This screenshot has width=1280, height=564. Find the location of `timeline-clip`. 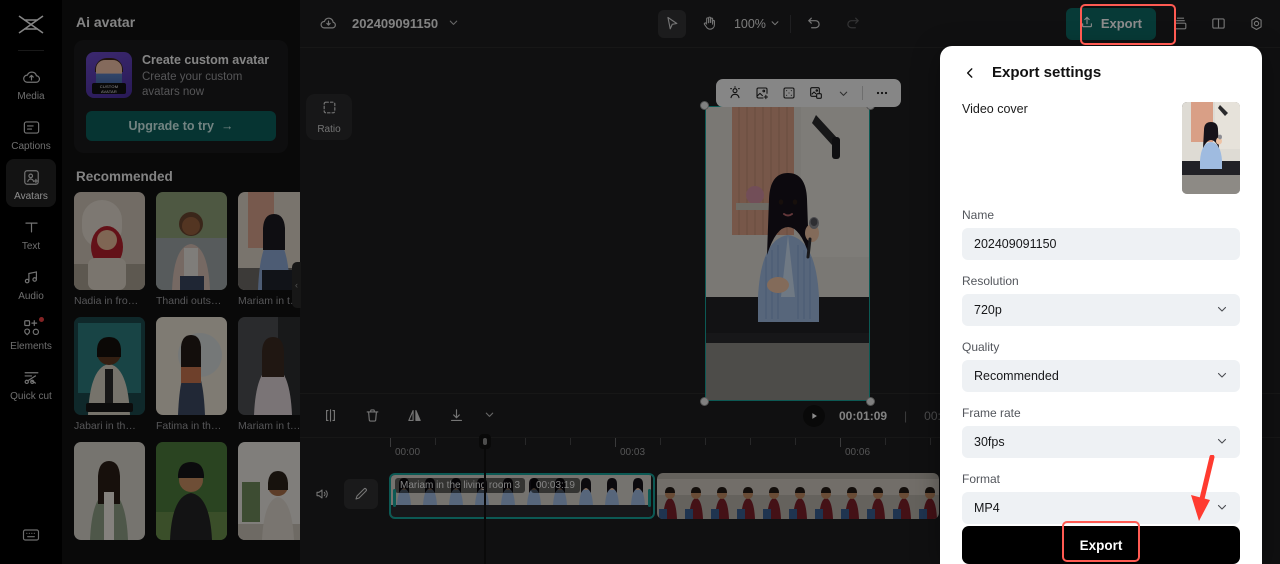

timeline-clip is located at coordinates (798, 496).